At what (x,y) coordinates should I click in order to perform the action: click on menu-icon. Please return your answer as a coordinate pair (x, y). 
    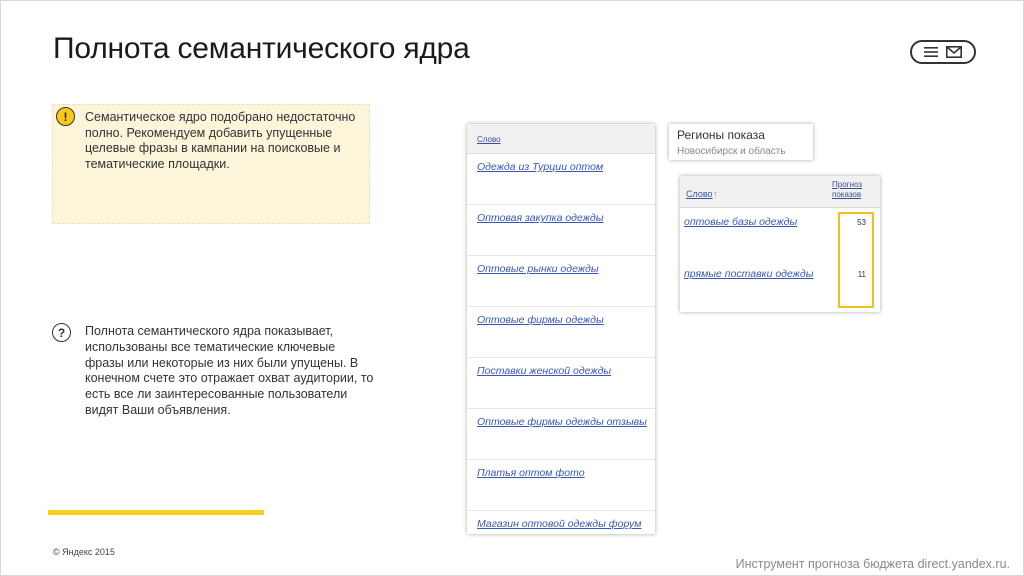
    Looking at the image, I should click on (931, 52).